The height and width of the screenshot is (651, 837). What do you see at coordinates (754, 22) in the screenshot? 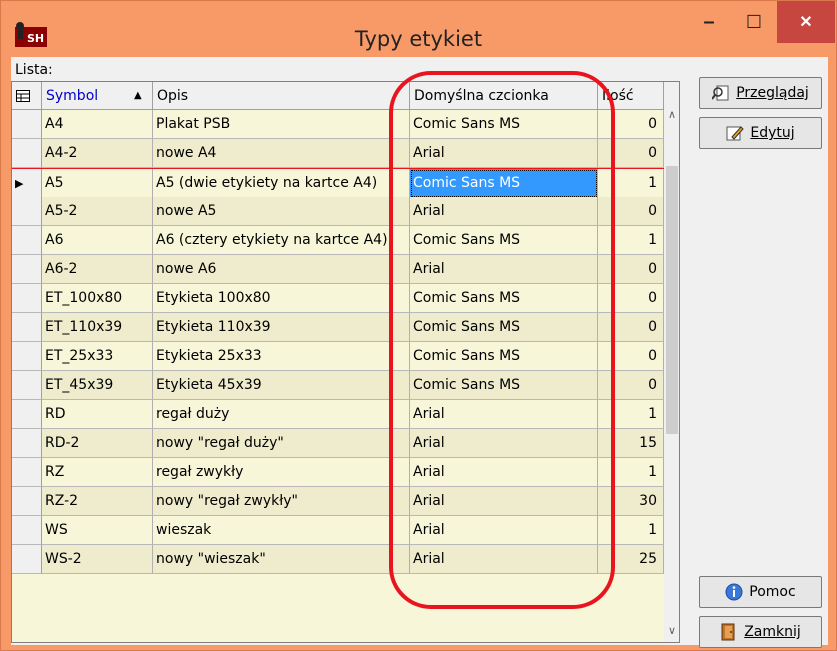
I see `maximize-button: ☐` at bounding box center [754, 22].